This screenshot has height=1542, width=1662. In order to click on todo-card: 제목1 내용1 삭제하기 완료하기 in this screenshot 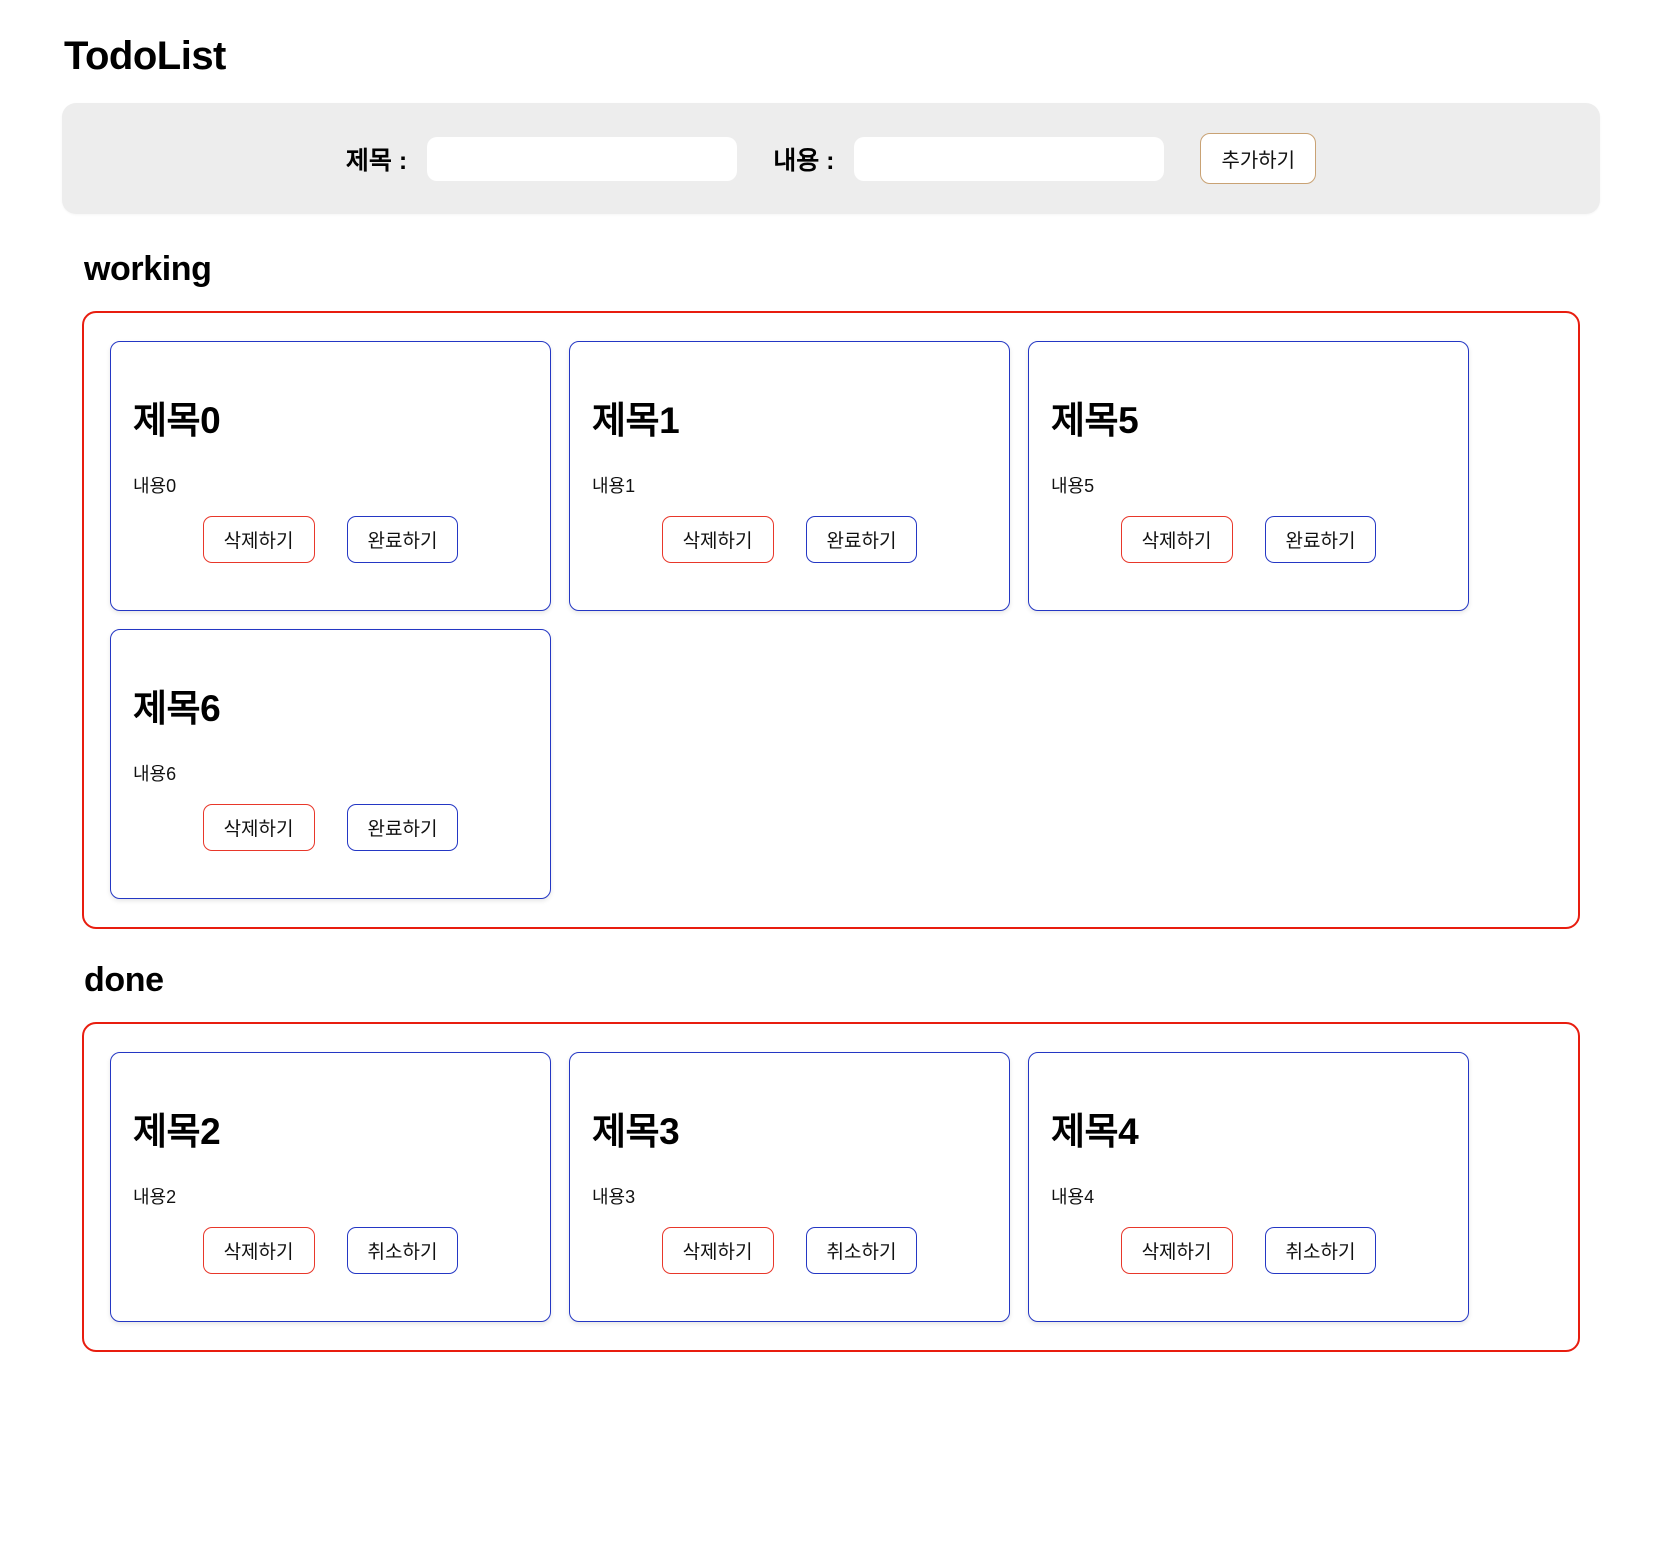, I will do `click(789, 476)`.